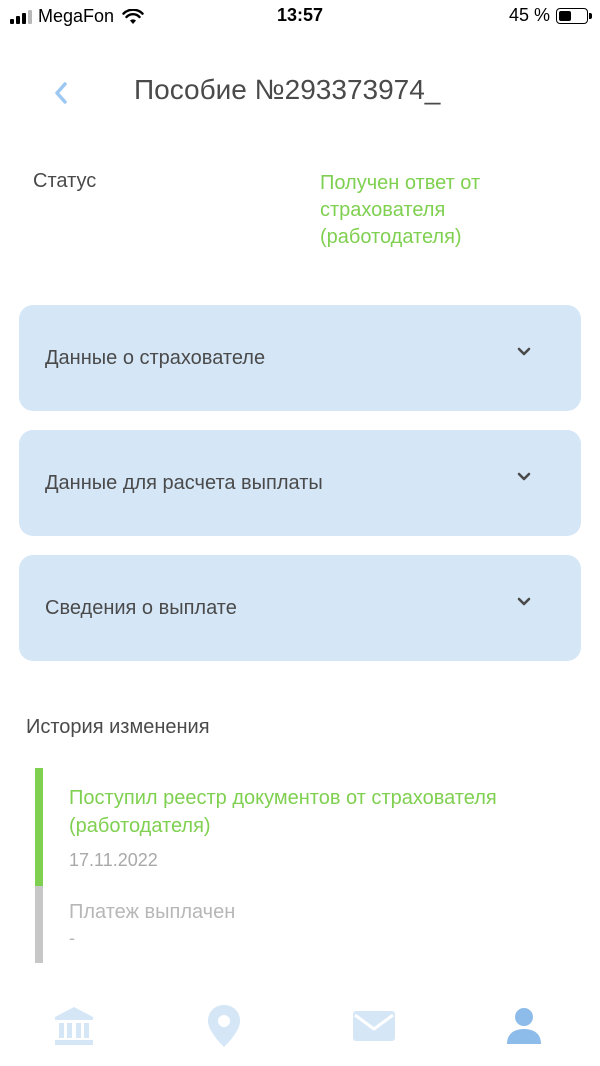 Image resolution: width=600 pixels, height=1066 pixels. Describe the element at coordinates (39, 924) in the screenshot. I see `timeline-bar-pending` at that location.